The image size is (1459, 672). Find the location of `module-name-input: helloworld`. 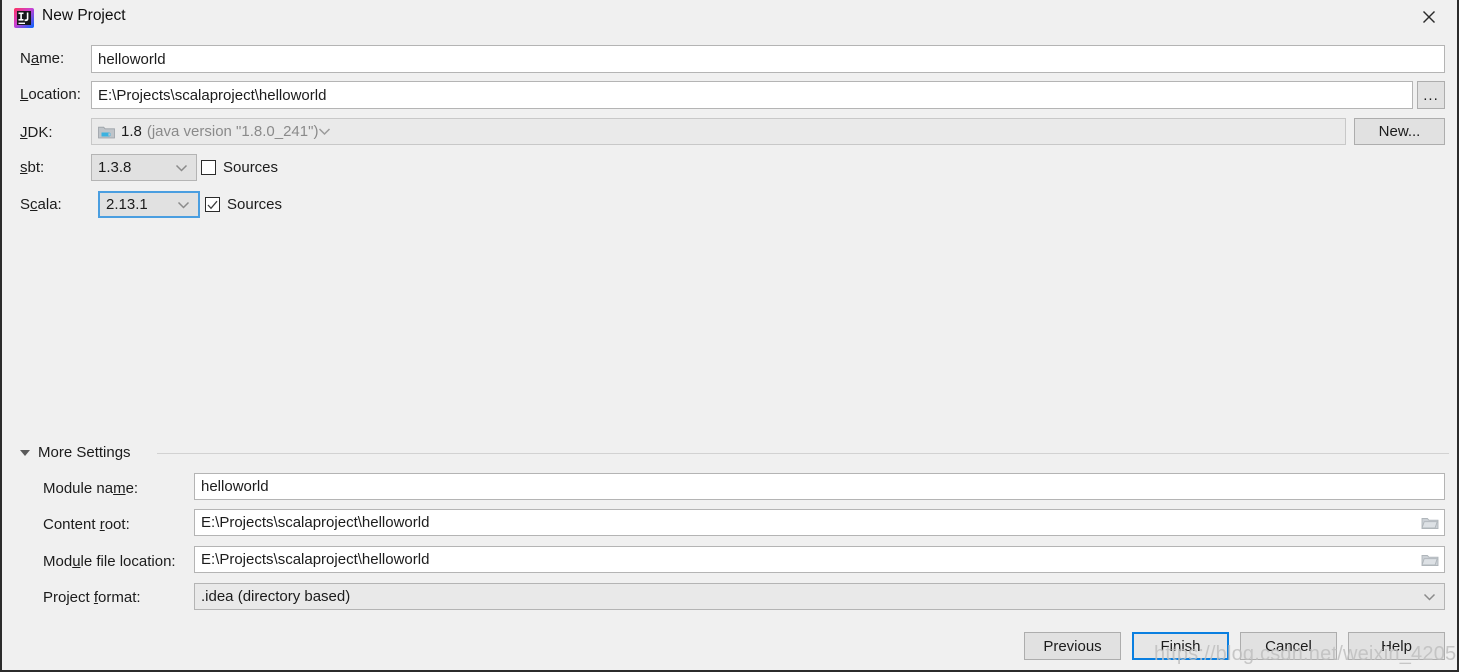

module-name-input: helloworld is located at coordinates (819, 486).